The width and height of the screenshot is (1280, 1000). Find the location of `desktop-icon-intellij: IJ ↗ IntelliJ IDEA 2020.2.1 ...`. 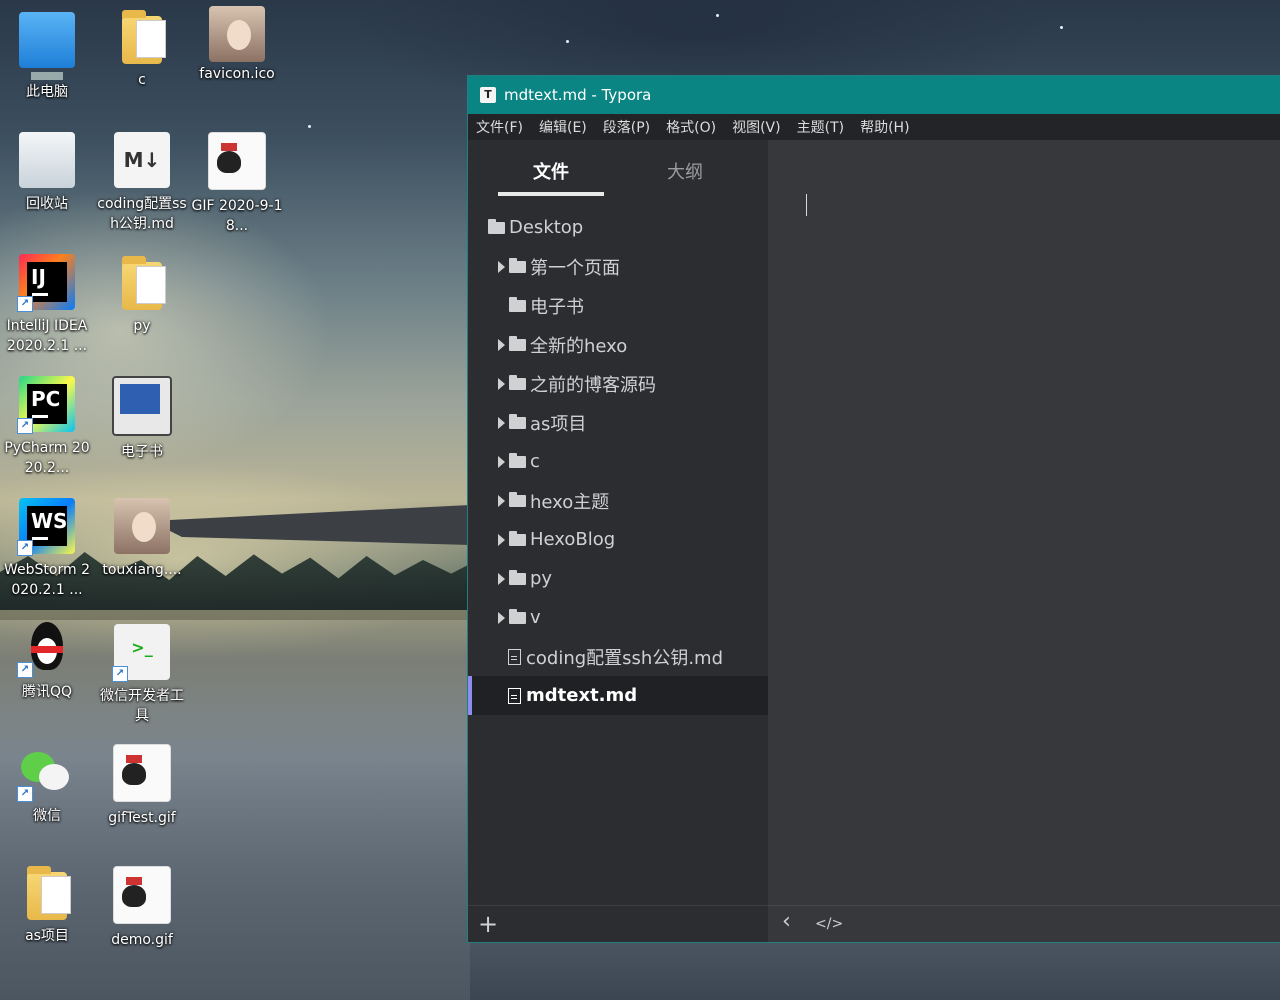

desktop-icon-intellij: IJ ↗ IntelliJ IDEA 2020.2.1 ... is located at coordinates (47, 305).